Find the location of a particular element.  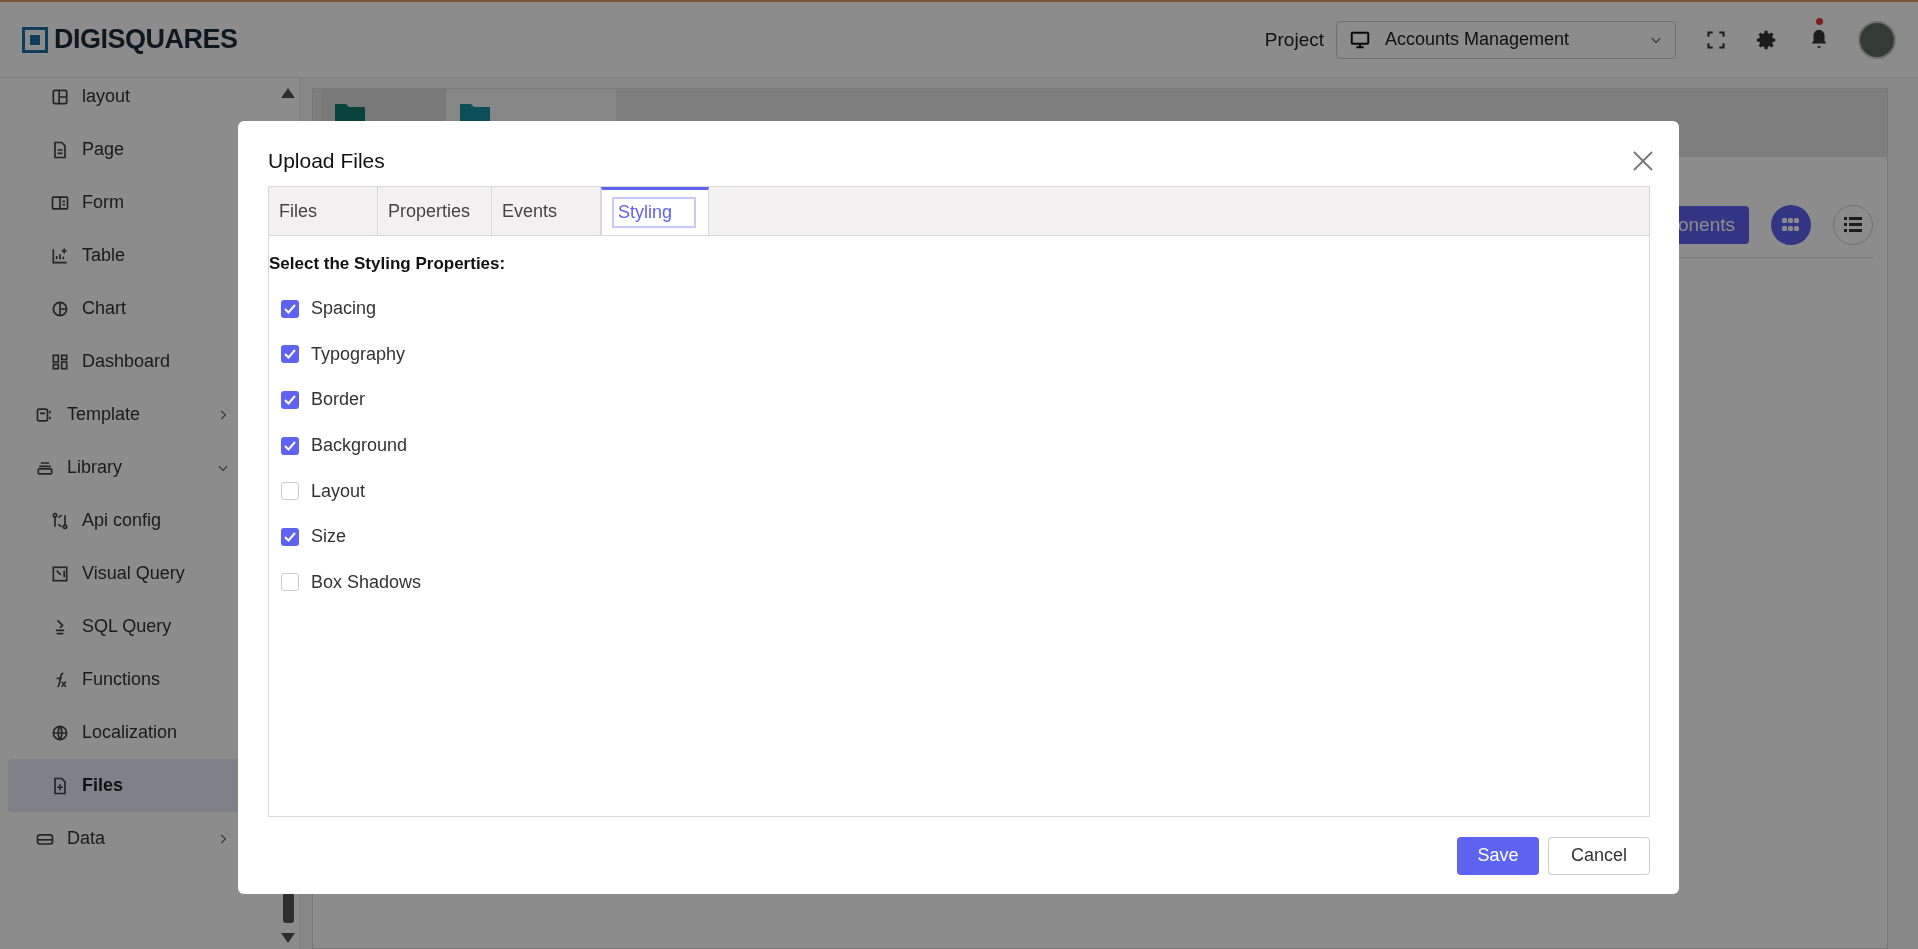

sidebar-item: Chart is located at coordinates (124, 308).